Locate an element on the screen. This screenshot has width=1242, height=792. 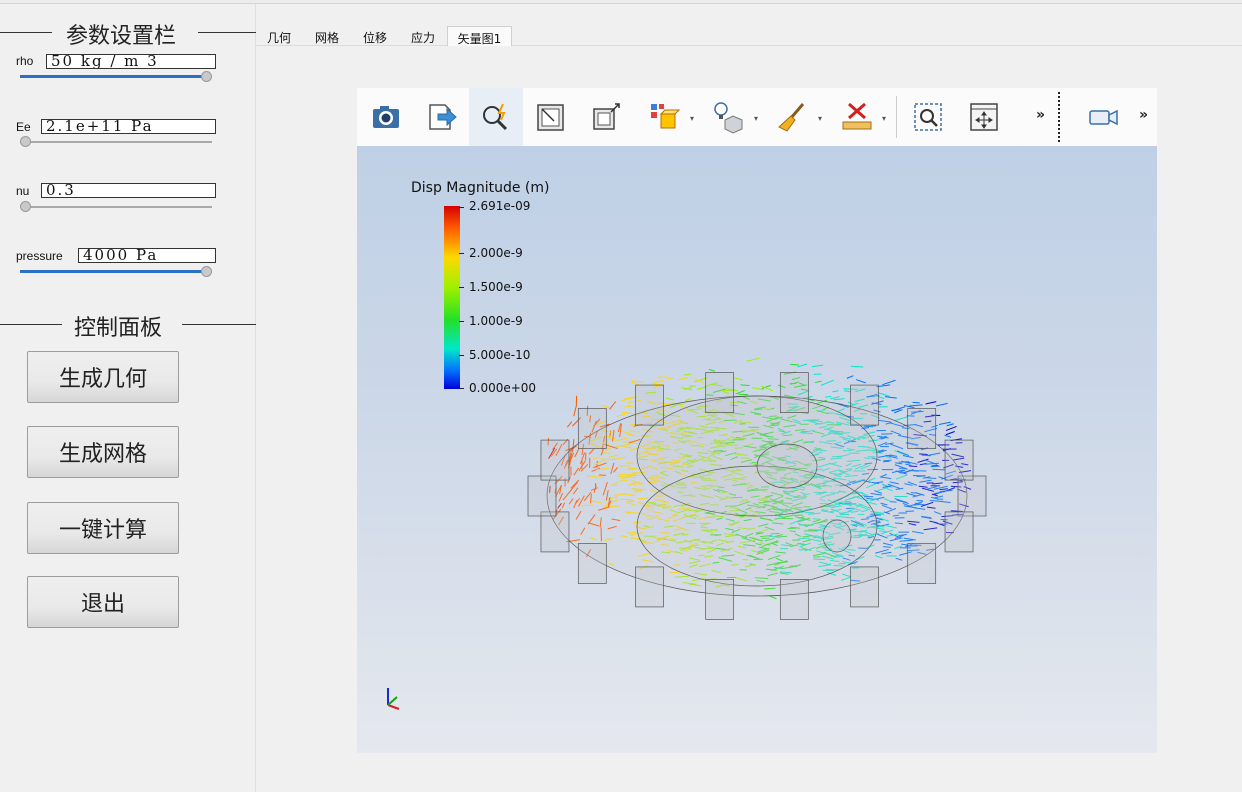
view-toolbar: ▾ ▾ ▾ ▾ » » is located at coordinates (757, 117).